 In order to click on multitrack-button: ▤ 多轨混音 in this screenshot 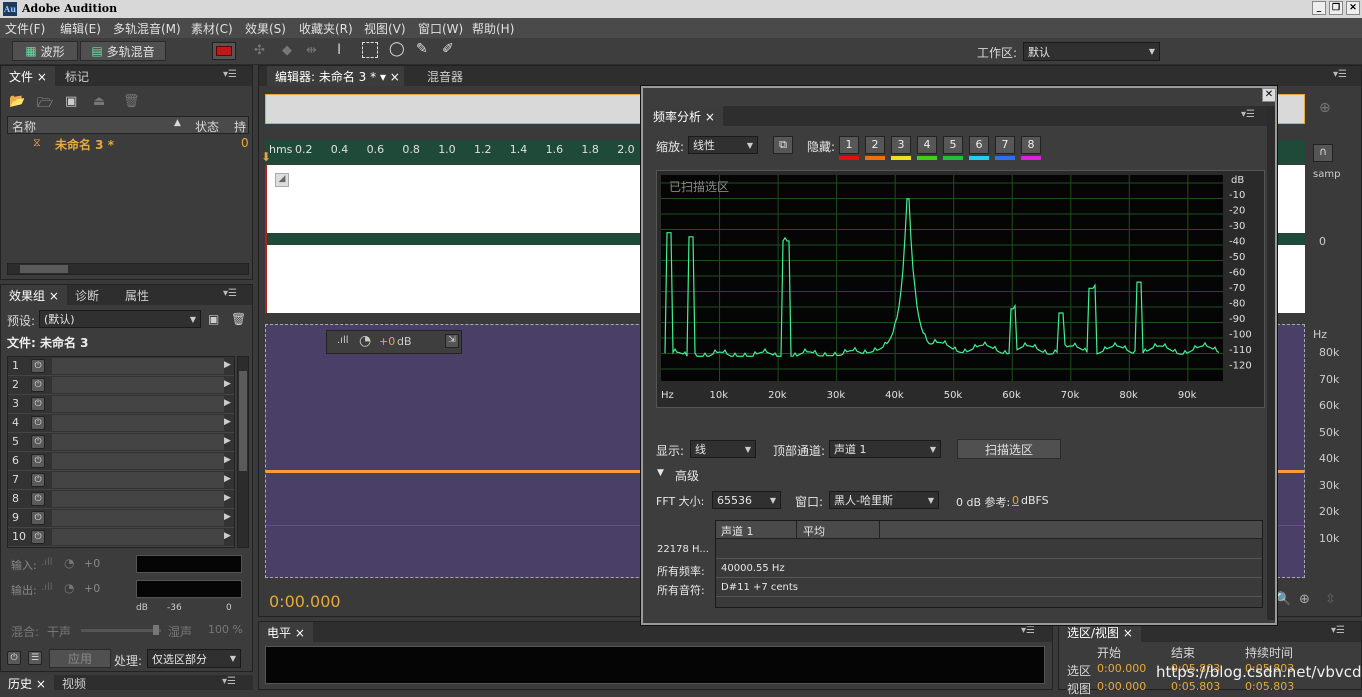, I will do `click(123, 51)`.